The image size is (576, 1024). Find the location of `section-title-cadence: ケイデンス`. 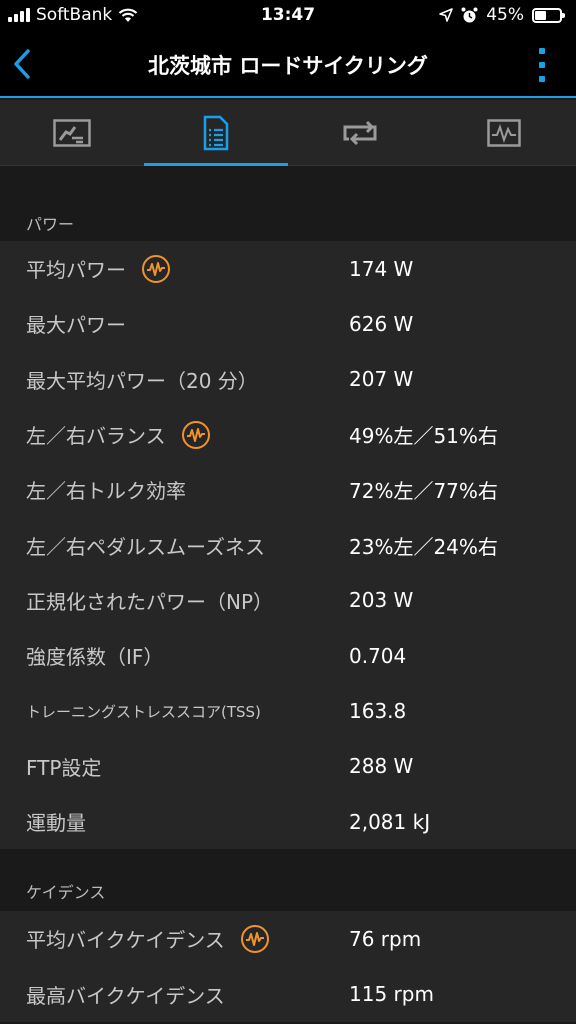

section-title-cadence: ケイデンス is located at coordinates (66, 893).